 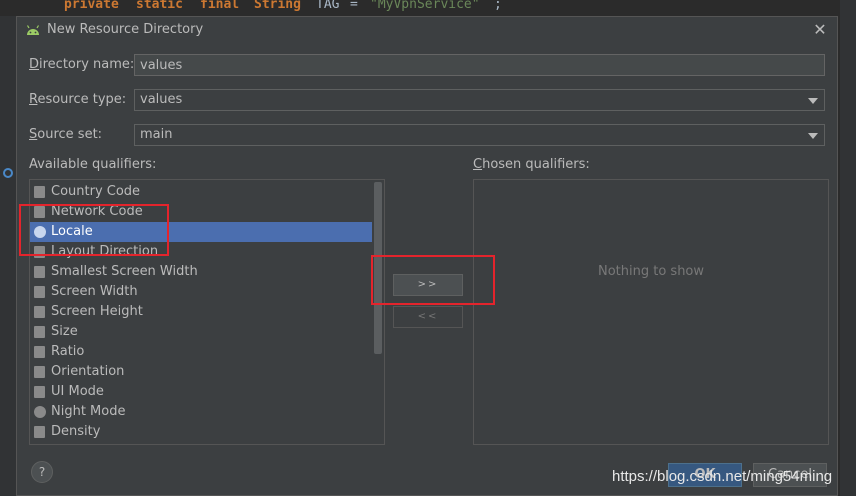 What do you see at coordinates (159, 6) in the screenshot?
I see `code-keyword: static` at bounding box center [159, 6].